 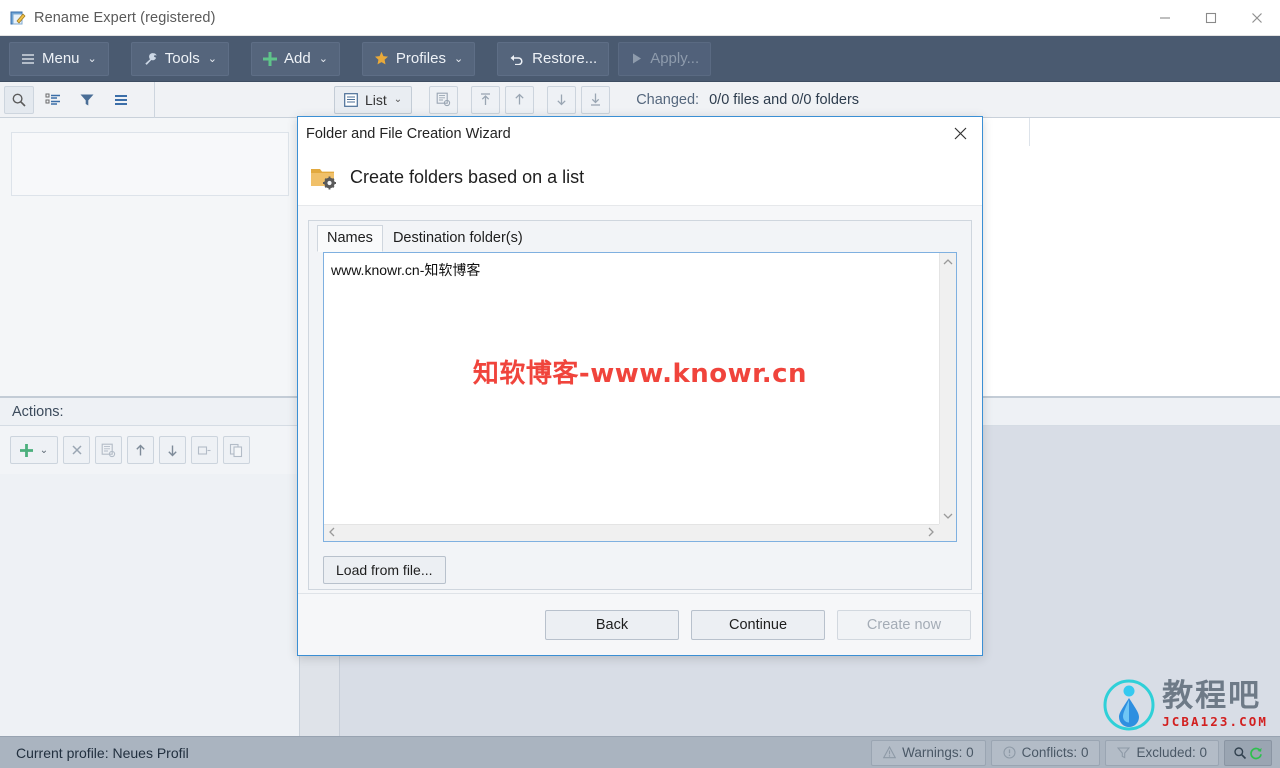 I want to click on scroll-right-icon, so click(x=931, y=533).